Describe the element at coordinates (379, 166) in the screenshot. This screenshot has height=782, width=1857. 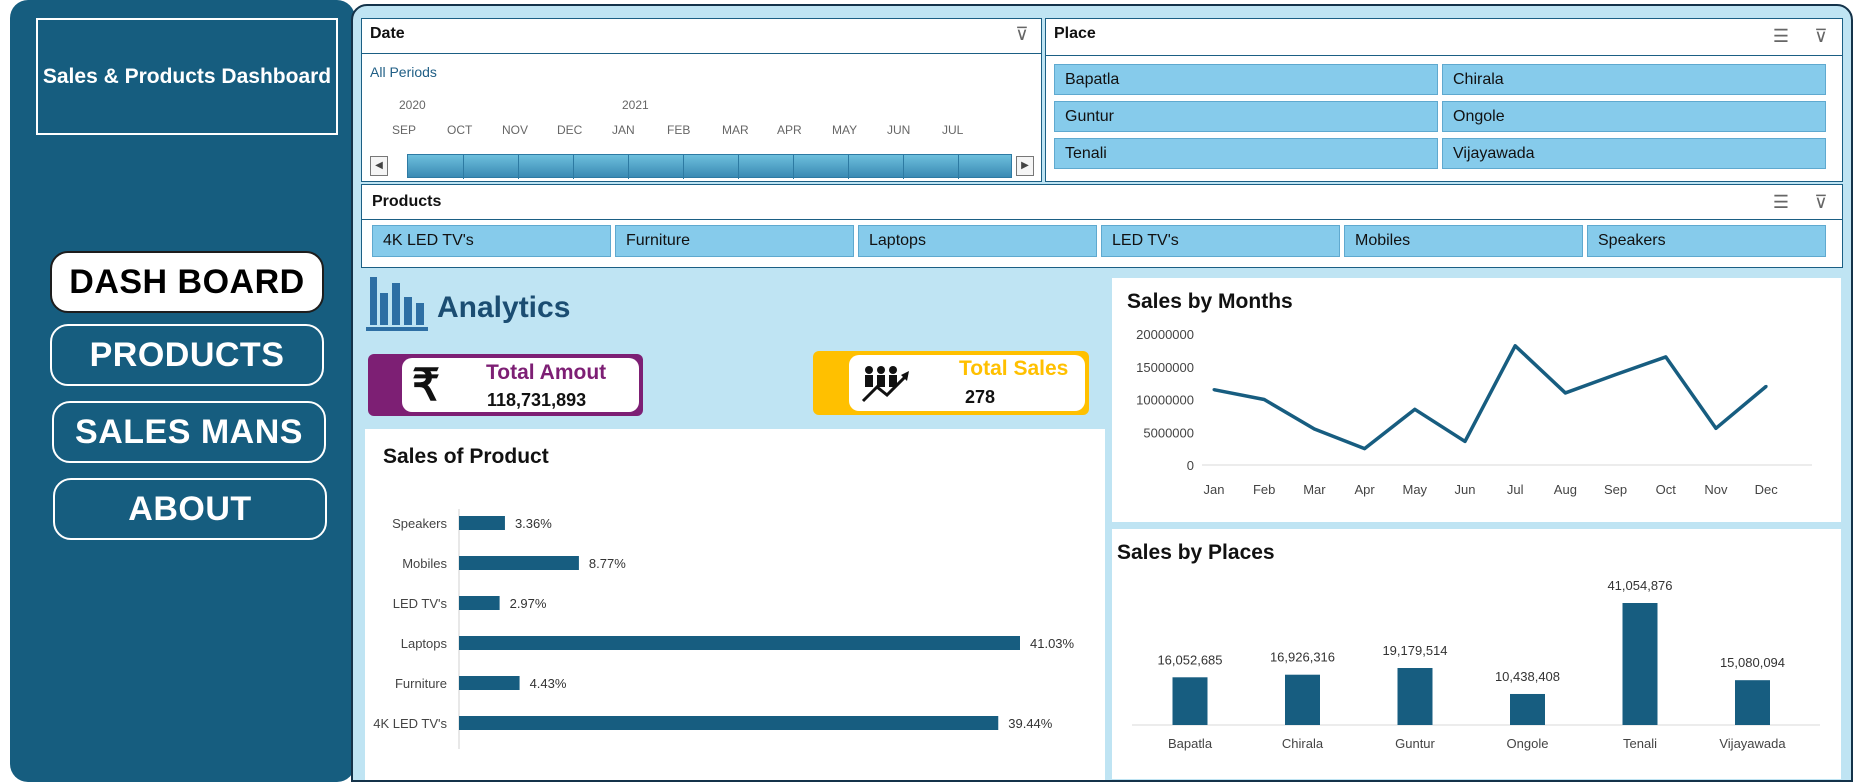
I see `timeline-scroll-left-icon: ◀` at that location.